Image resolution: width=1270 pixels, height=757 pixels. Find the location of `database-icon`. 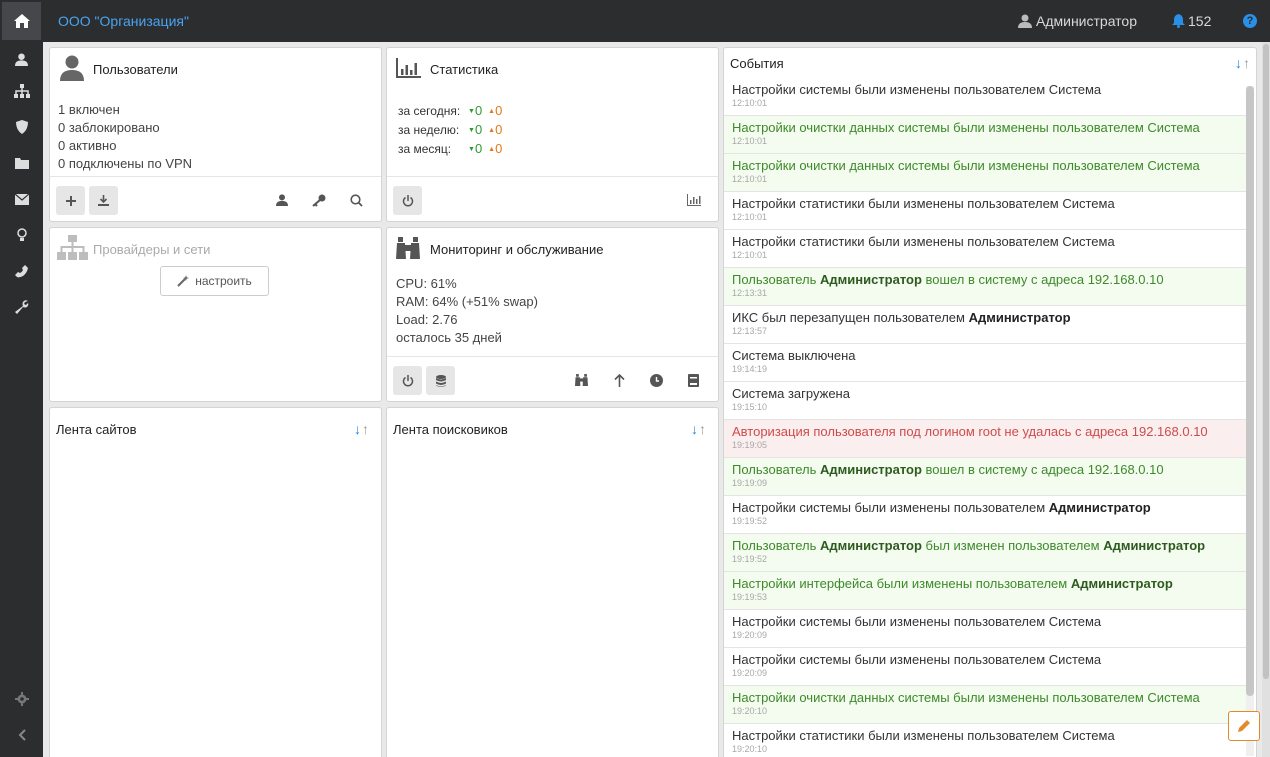

database-icon is located at coordinates (440, 380).